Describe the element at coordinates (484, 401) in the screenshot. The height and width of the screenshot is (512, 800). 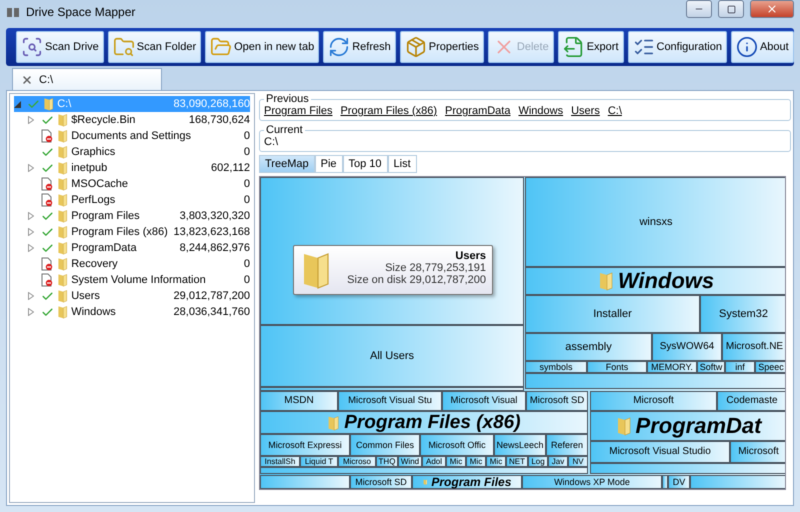
I see `treemap-cell: Microsoft Visual` at that location.